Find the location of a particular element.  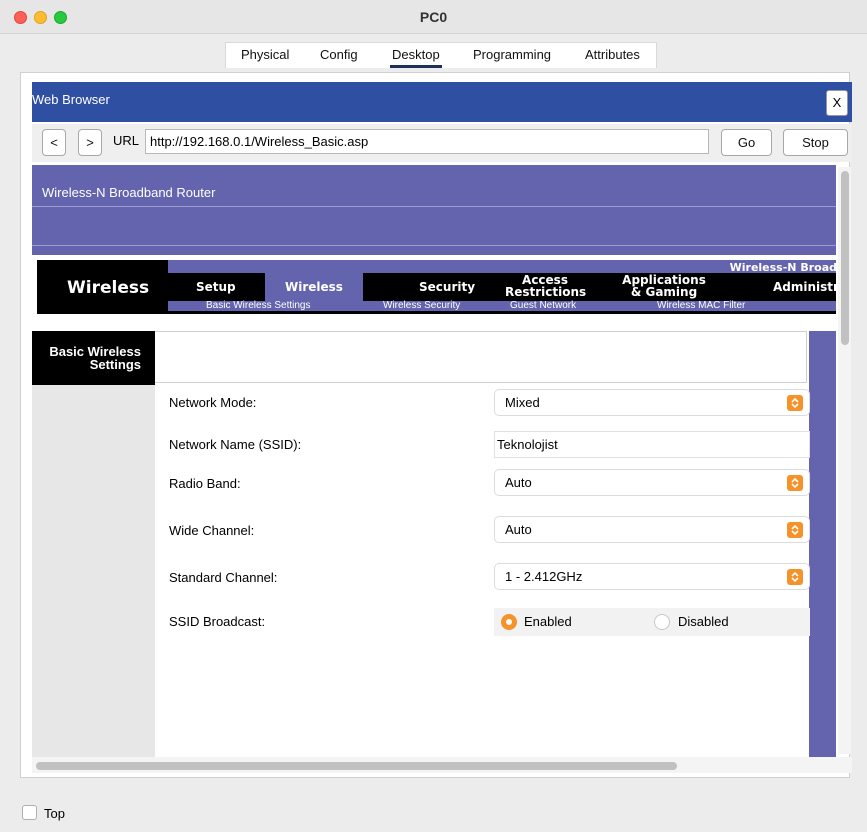

tab-programming: Programming is located at coordinates (512, 54).